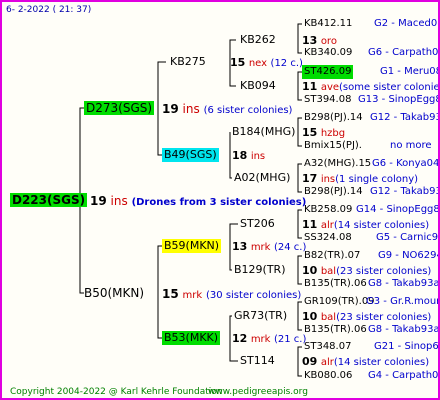  I want to click on gen3-5-year: 10, so click(310, 270).